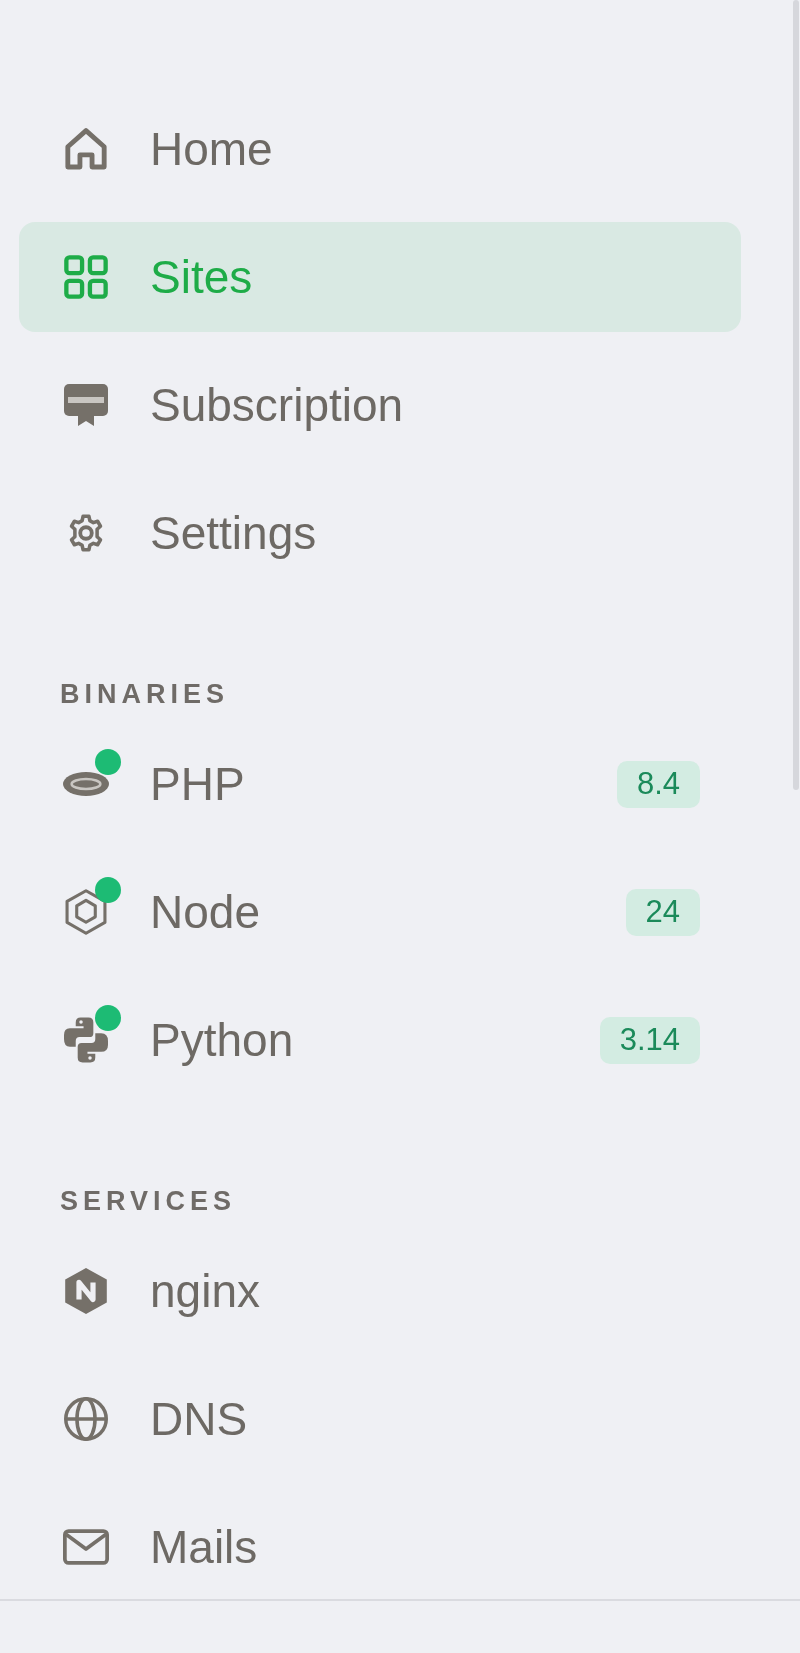  I want to click on mail-icon, so click(86, 1547).